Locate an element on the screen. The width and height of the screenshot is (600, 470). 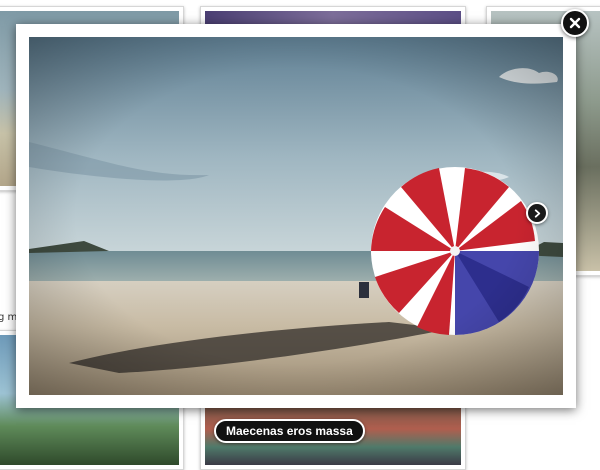
close-lightbox-button is located at coordinates (575, 23).